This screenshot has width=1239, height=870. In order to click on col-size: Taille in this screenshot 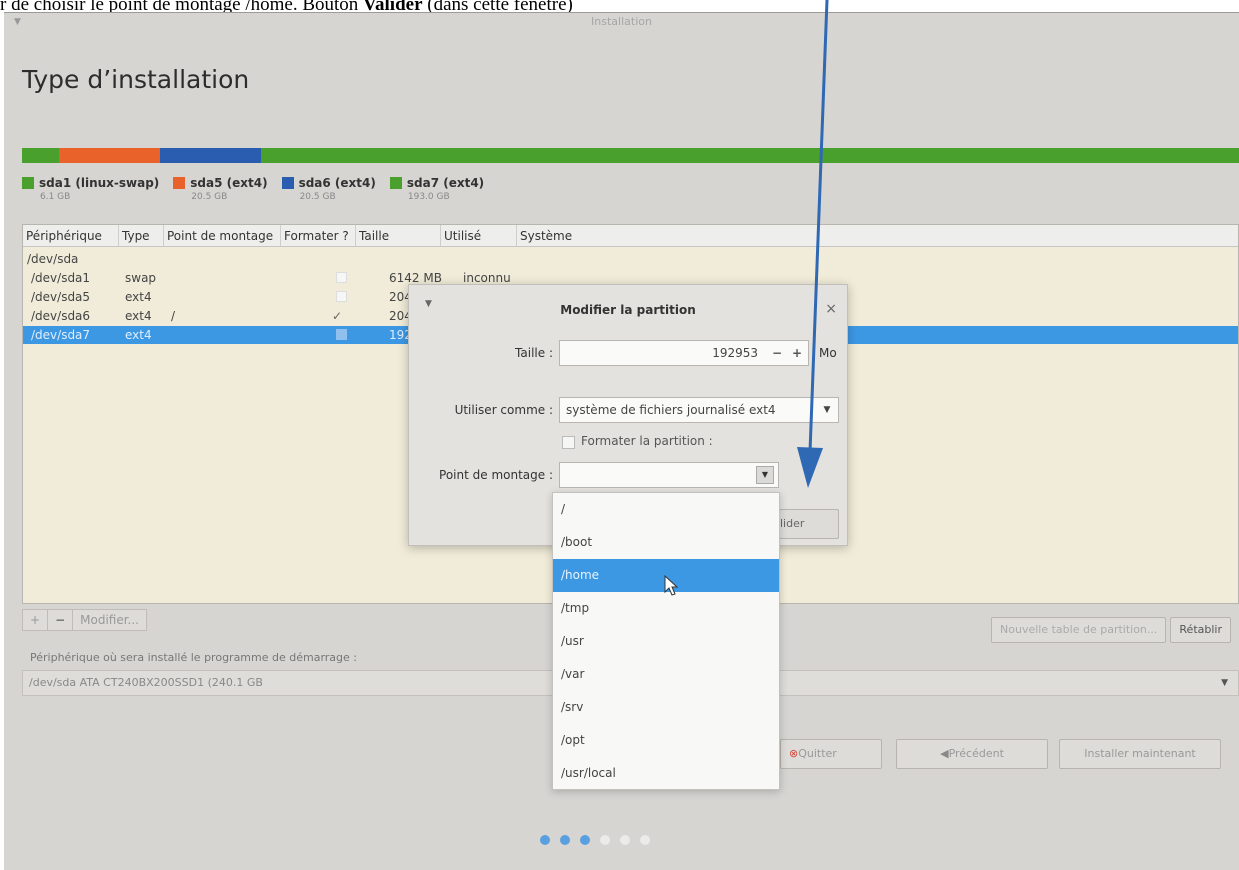, I will do `click(398, 235)`.